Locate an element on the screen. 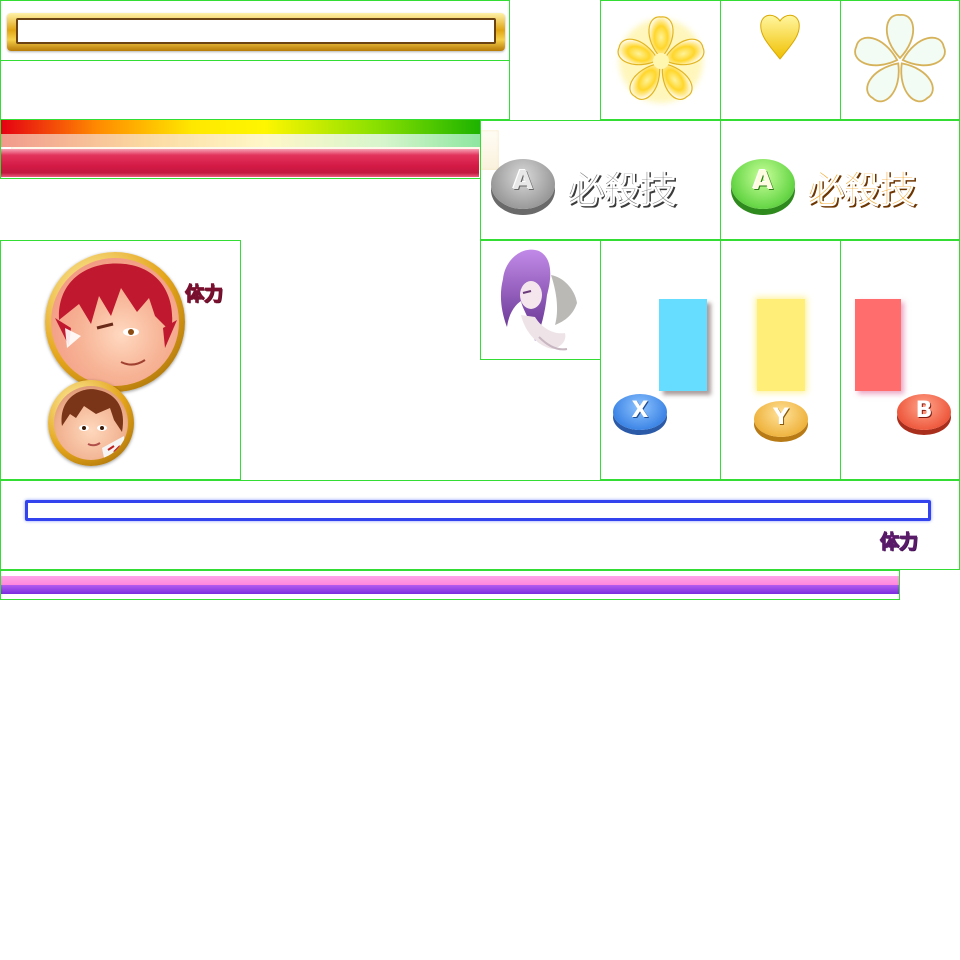 The width and height of the screenshot is (960, 960). flower-yellow-tile is located at coordinates (660, 60).